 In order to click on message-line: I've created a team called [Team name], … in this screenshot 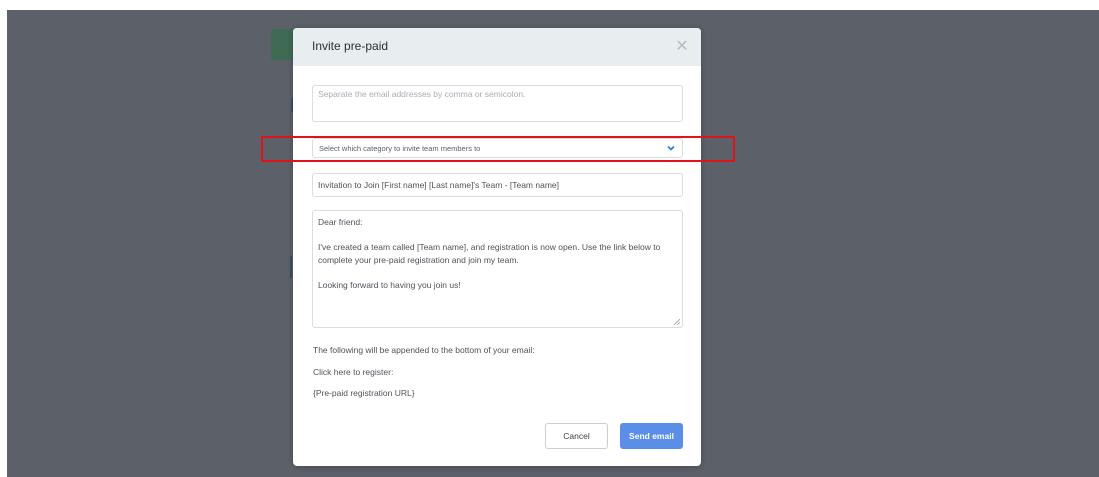, I will do `click(489, 253)`.